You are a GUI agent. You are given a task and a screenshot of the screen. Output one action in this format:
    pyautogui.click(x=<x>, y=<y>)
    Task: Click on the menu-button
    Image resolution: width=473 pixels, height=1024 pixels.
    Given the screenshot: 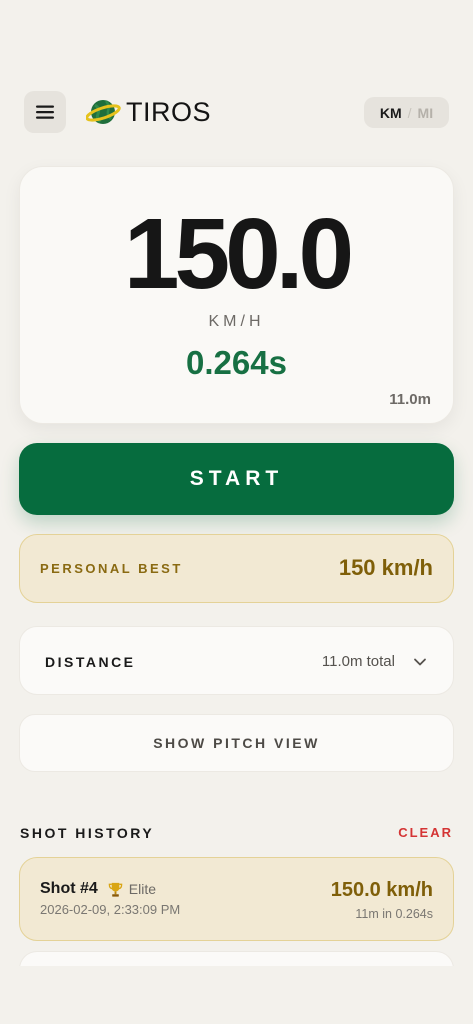 What is the action you would take?
    pyautogui.click(x=45, y=112)
    